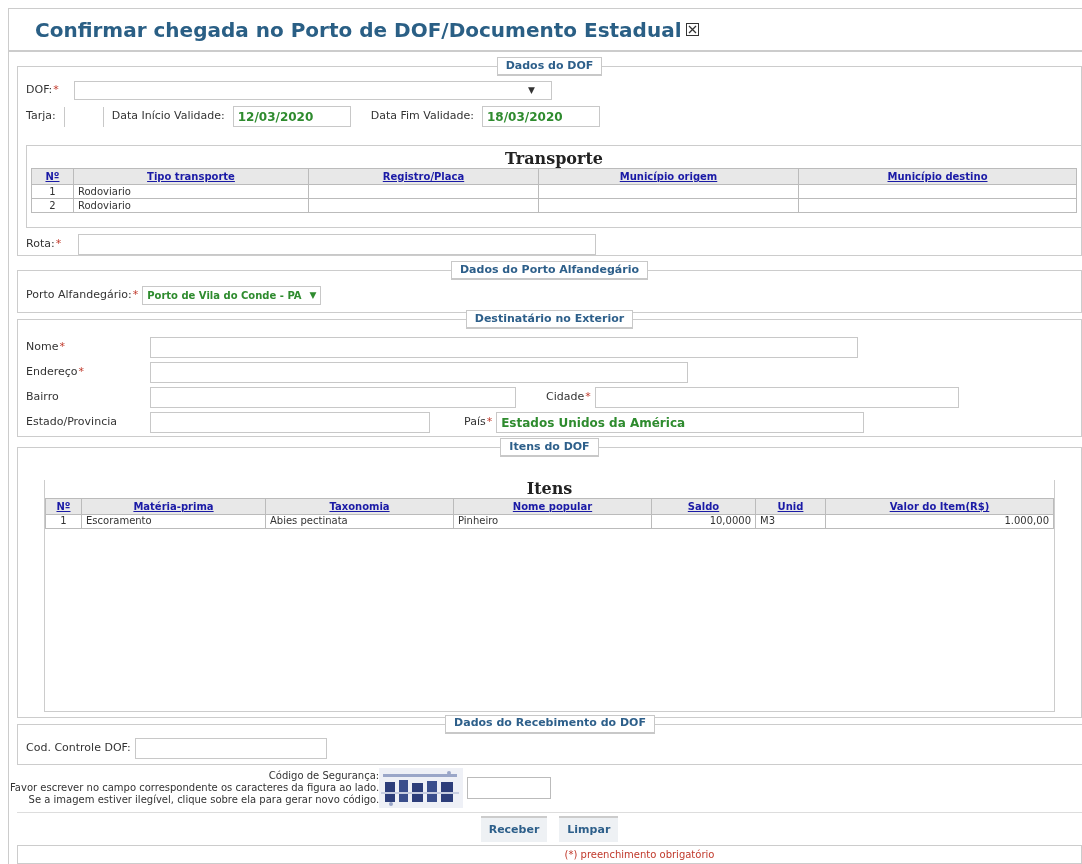 The image size is (1082, 864). Describe the element at coordinates (703, 521) in the screenshot. I see `table-cell: 10,0000` at that location.